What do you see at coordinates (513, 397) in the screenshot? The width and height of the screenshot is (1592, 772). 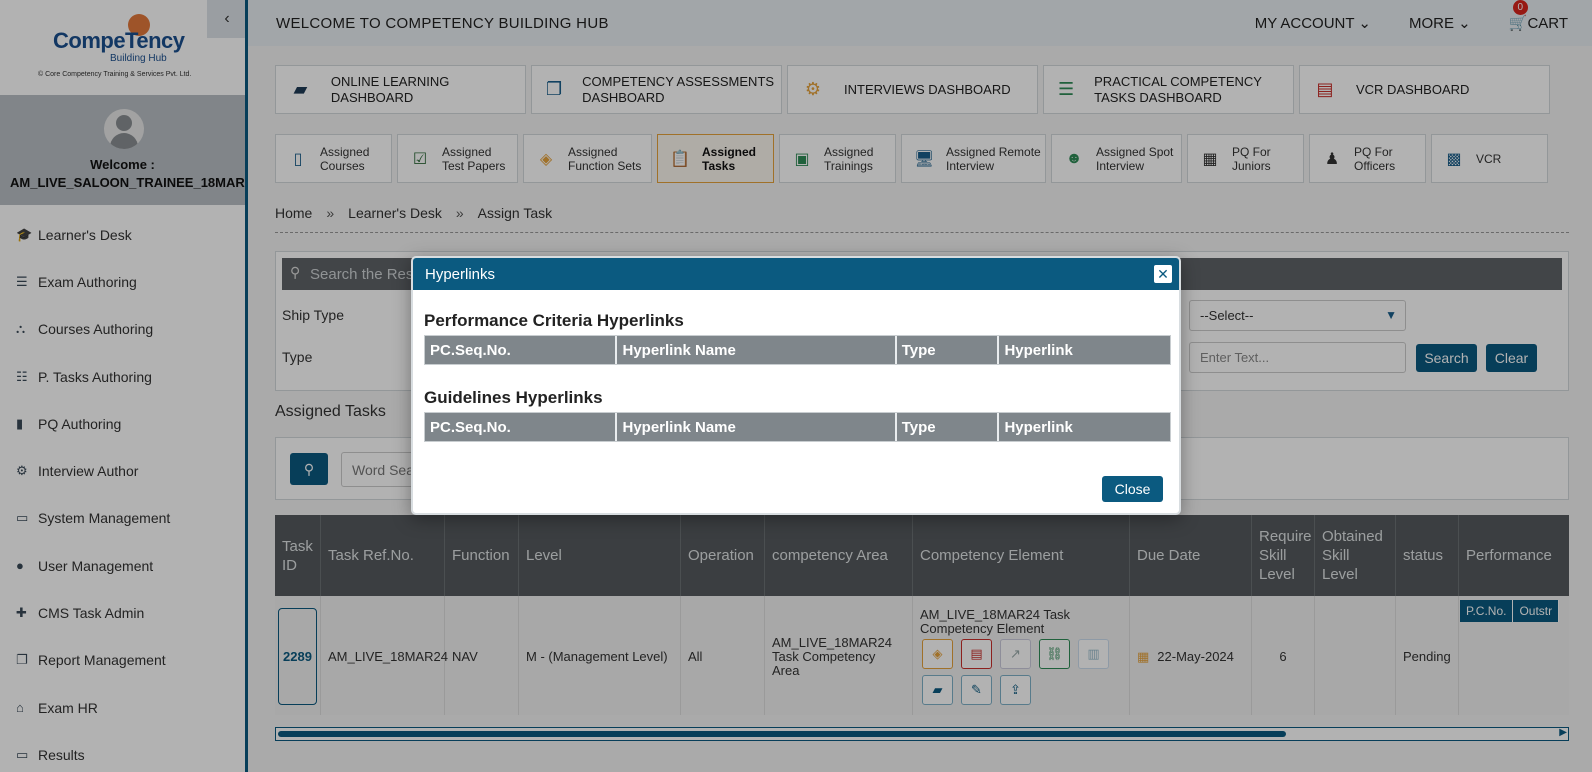 I see `guidelines-heading: Guidelines Hyperlinks` at bounding box center [513, 397].